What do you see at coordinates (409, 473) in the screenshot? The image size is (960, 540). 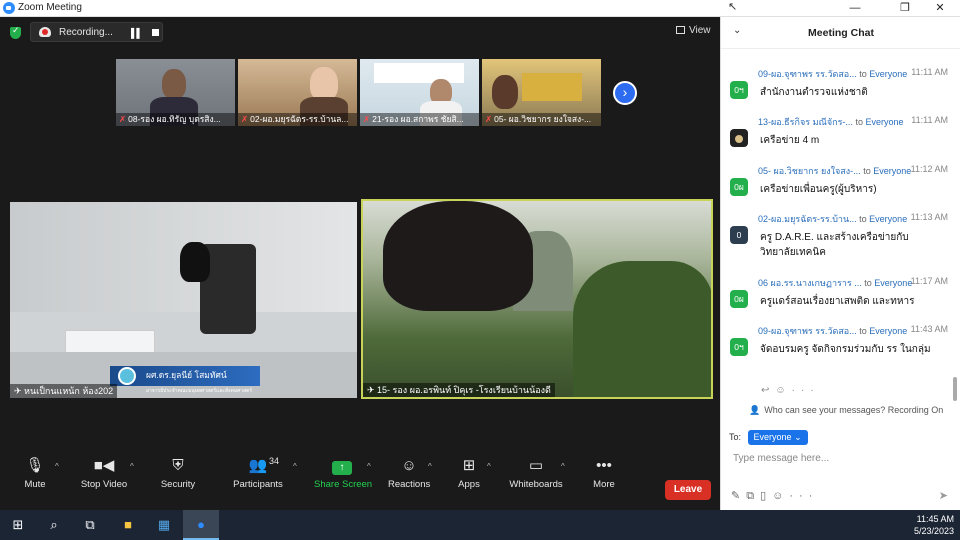 I see `reactions-button: ☺ Reactions` at bounding box center [409, 473].